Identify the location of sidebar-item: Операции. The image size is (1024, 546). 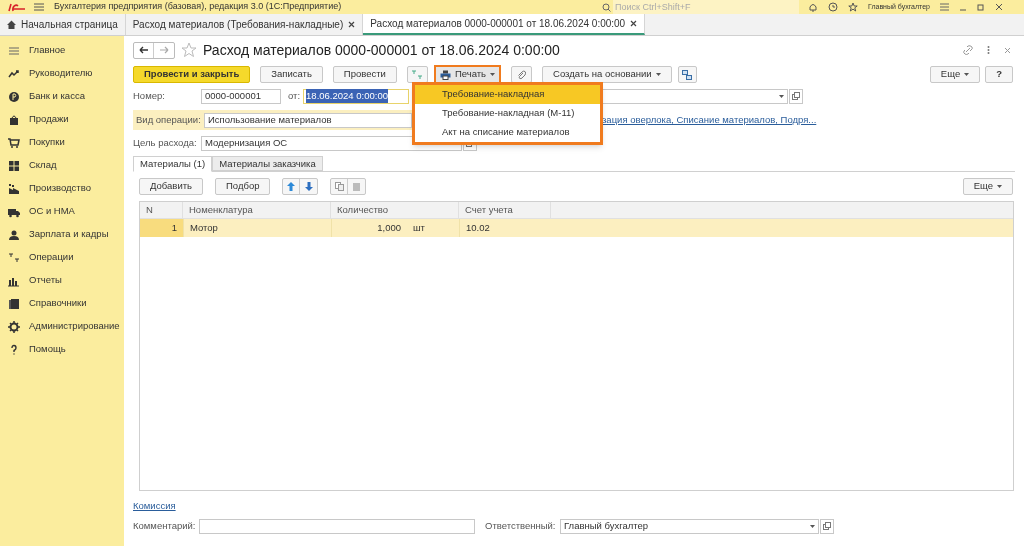
(62, 257).